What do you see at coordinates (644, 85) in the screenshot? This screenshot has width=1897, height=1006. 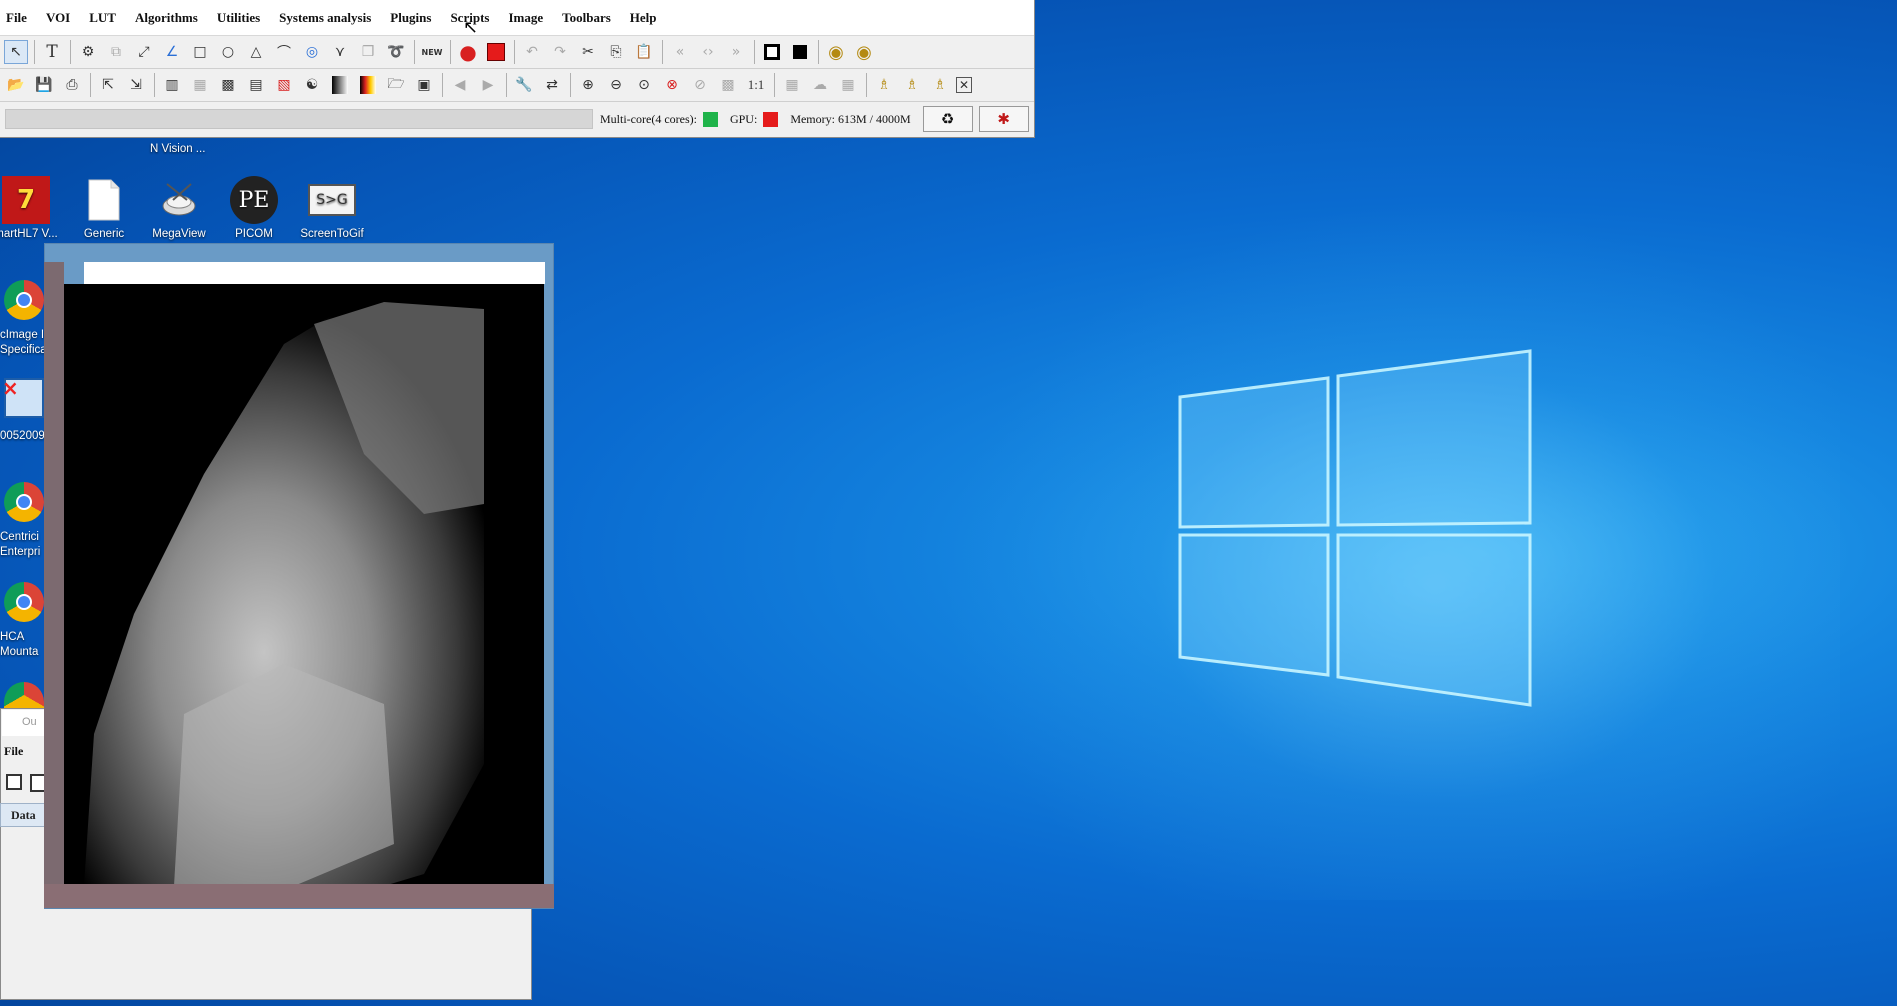 I see `zoom-fit-icon: ⊙` at bounding box center [644, 85].